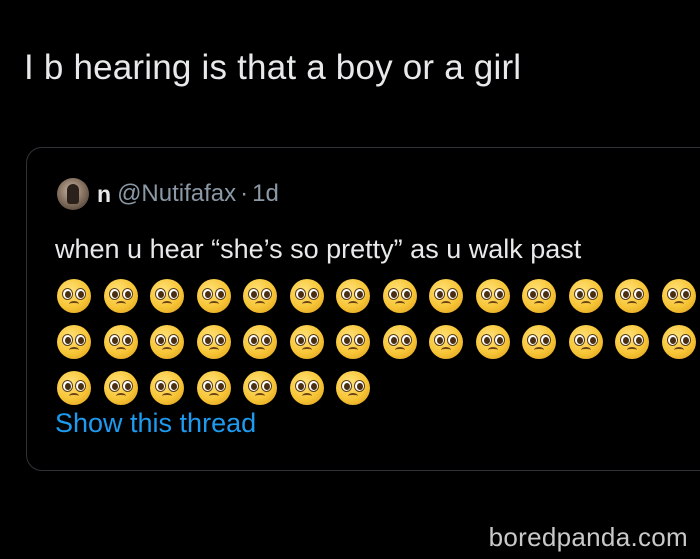 This screenshot has height=559, width=700. I want to click on show-thread-link: Show this thread, so click(155, 423).